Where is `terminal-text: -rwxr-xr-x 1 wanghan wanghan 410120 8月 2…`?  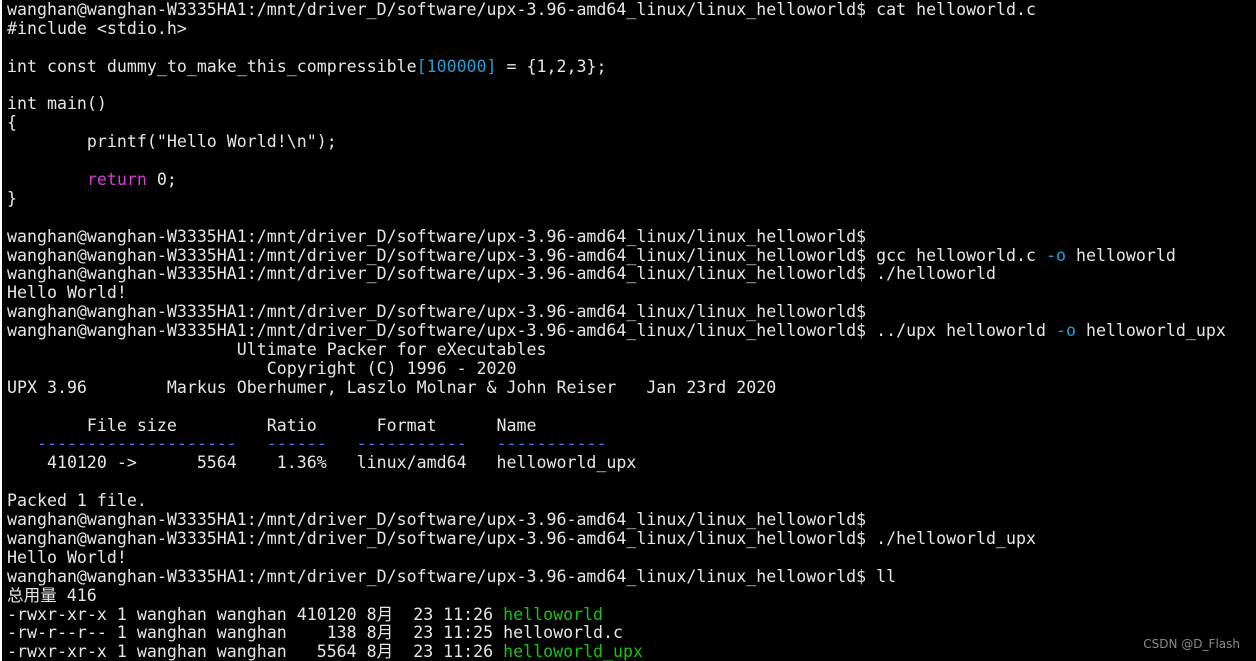
terminal-text: -rwxr-xr-x 1 wanghan wanghan 410120 8月 2… is located at coordinates (255, 614).